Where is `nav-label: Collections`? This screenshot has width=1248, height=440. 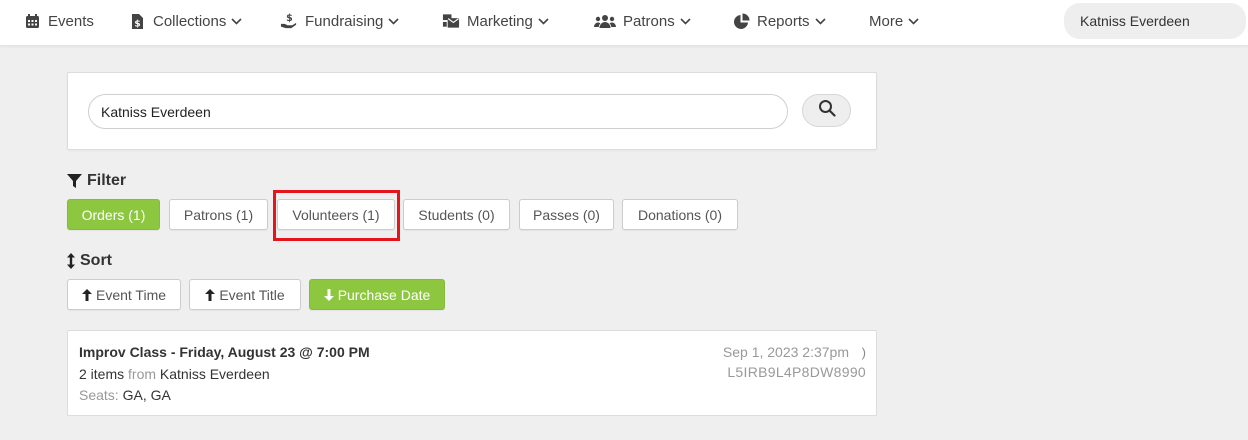
nav-label: Collections is located at coordinates (190, 21).